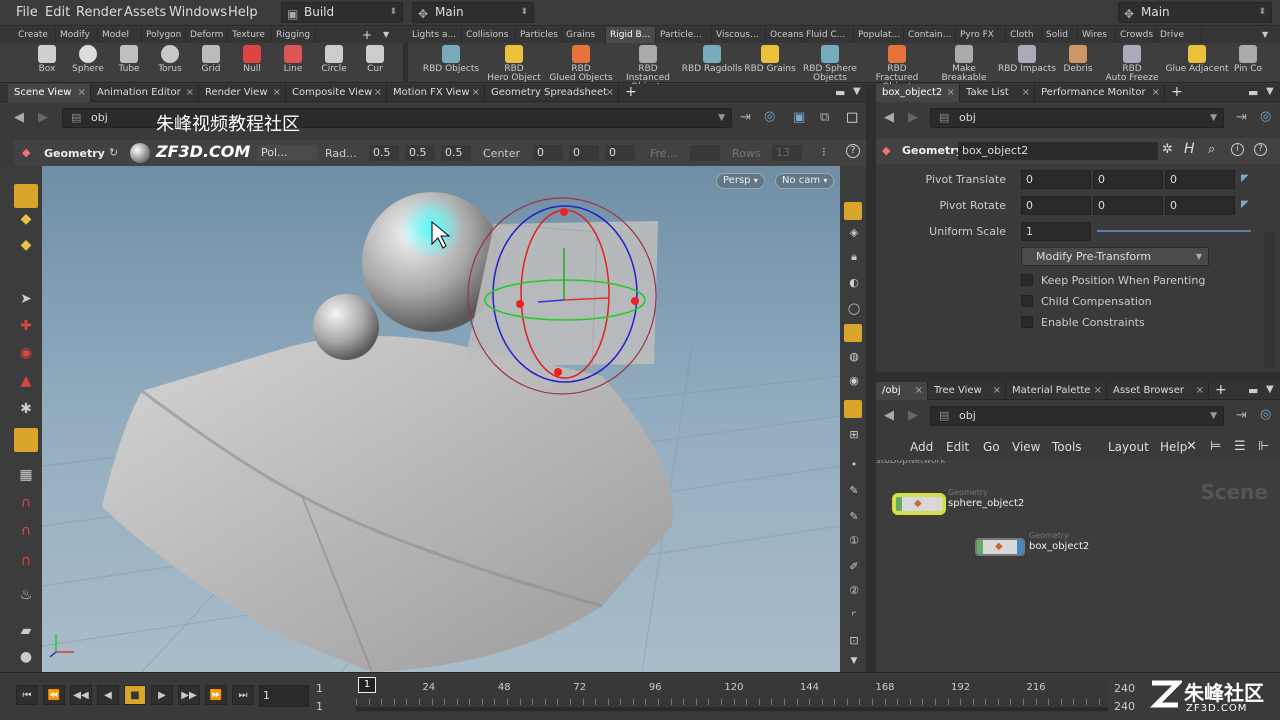  I want to click on path-field: obj ▤ ▼, so click(1077, 416).